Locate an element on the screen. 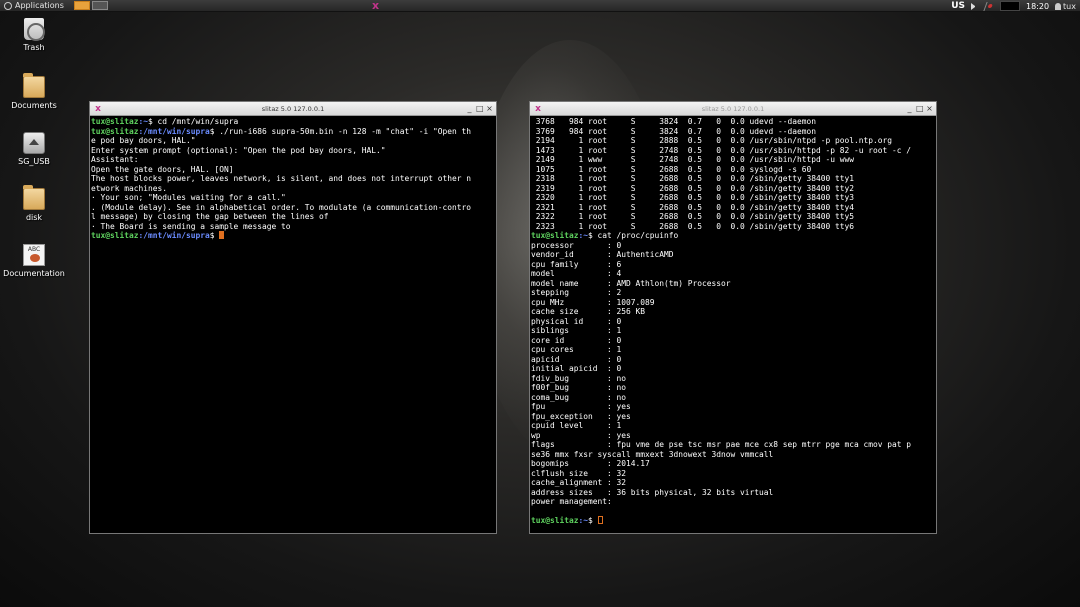  applications-label: Applications is located at coordinates (39, 5).